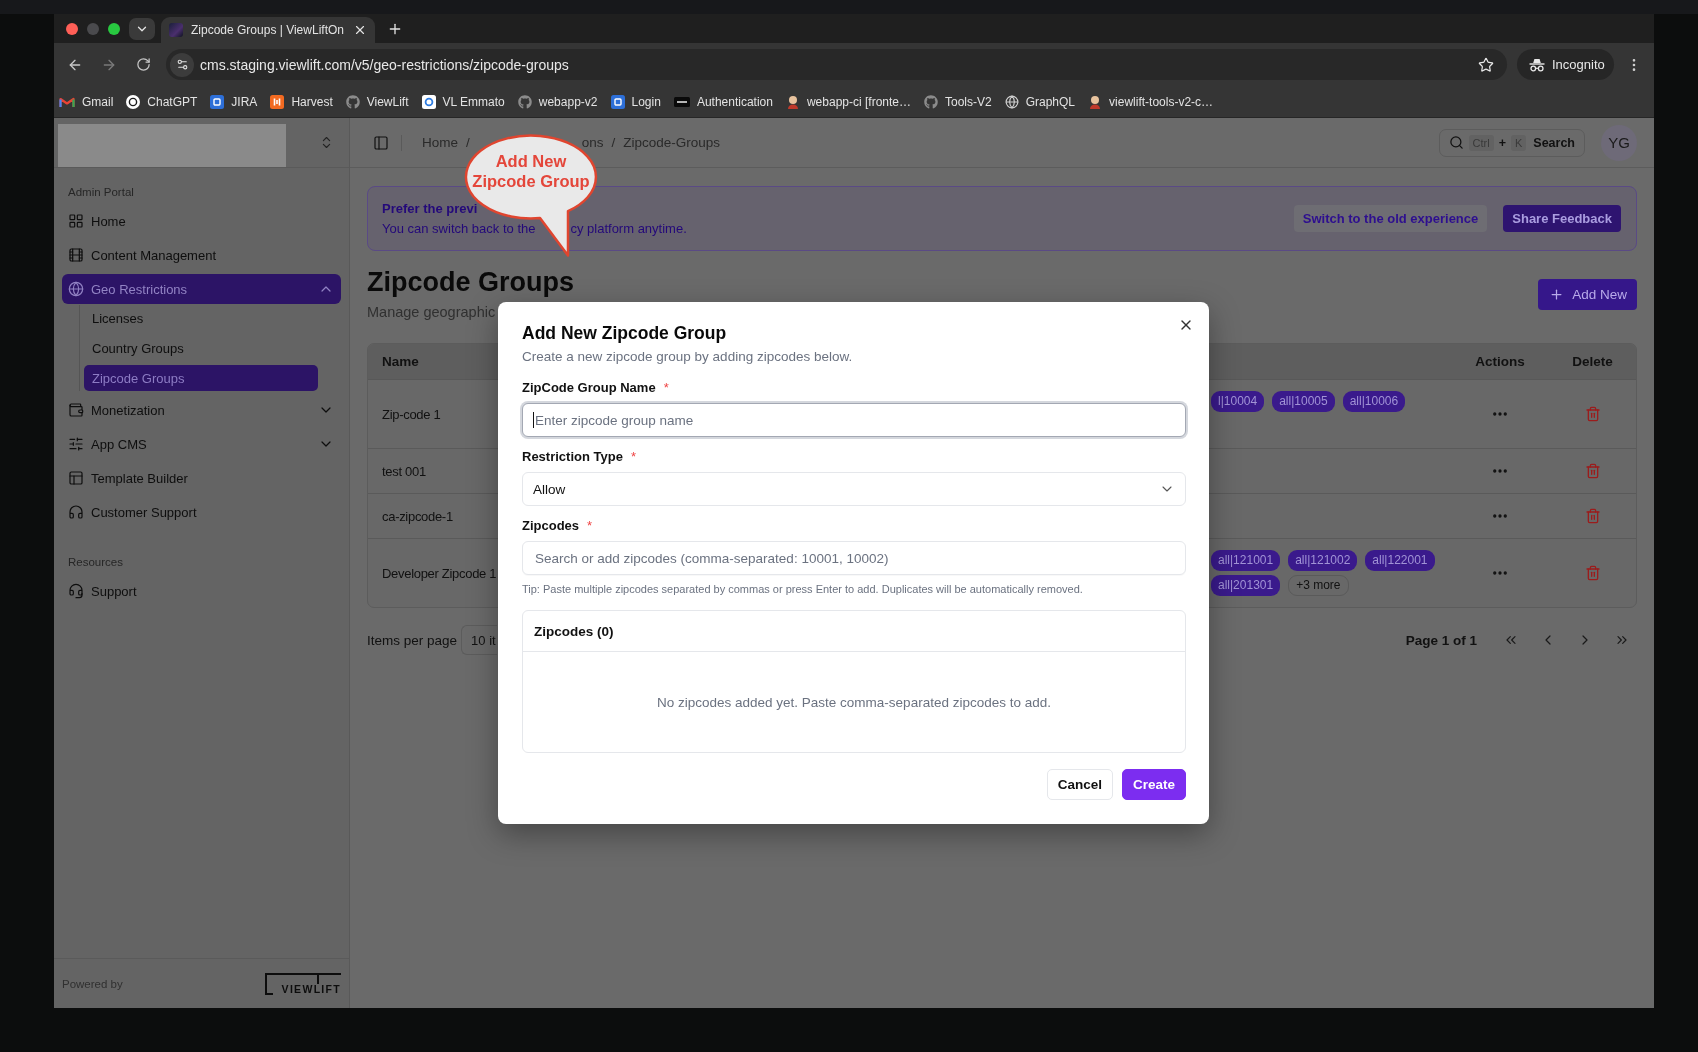  I want to click on profile-button: Incognito, so click(1565, 64).